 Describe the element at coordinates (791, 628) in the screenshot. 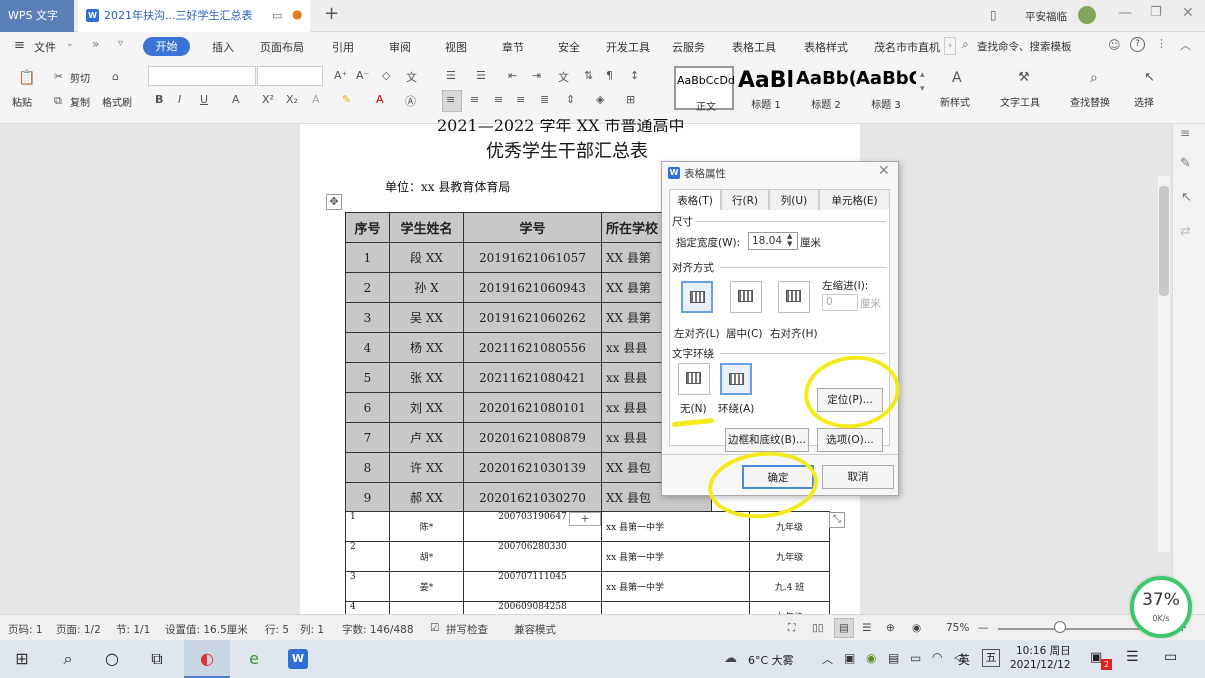

I see `fullscreen-icon: ⛶` at that location.